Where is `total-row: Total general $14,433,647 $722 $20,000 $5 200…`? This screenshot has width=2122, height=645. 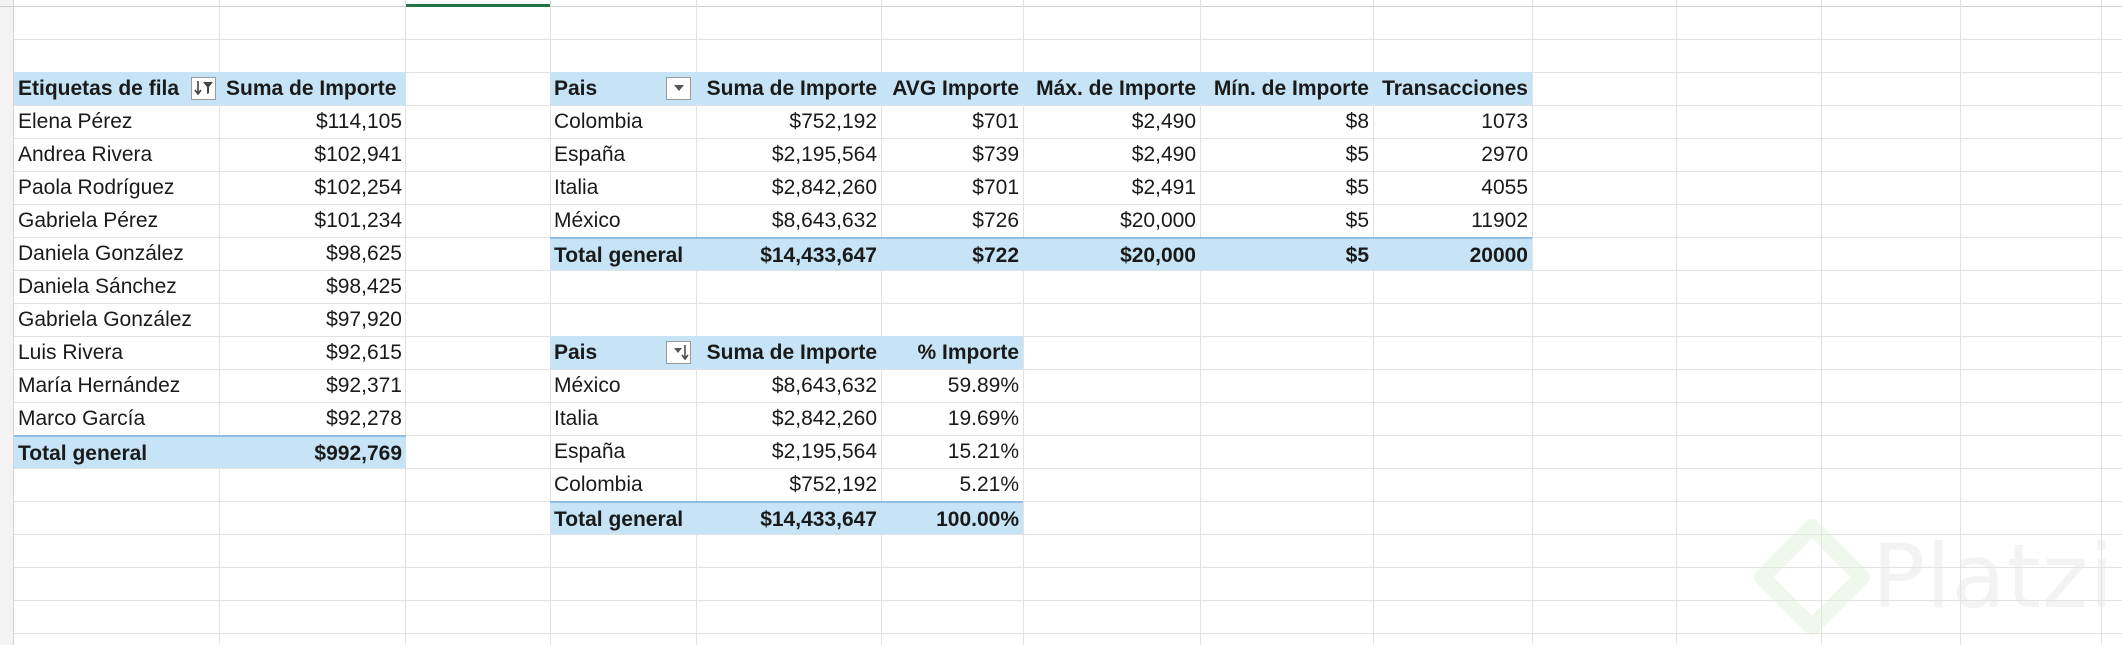 total-row: Total general $14,433,647 $722 $20,000 $5 200… is located at coordinates (1041, 253).